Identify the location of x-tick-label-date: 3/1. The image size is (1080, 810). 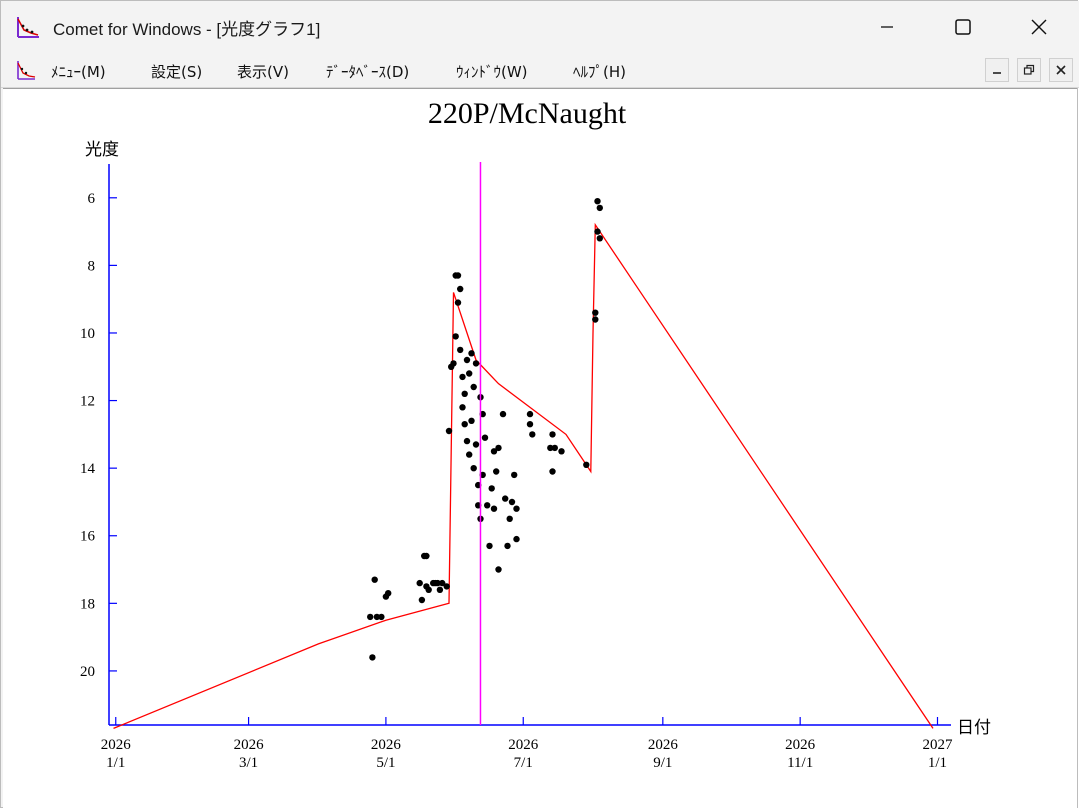
(248, 763).